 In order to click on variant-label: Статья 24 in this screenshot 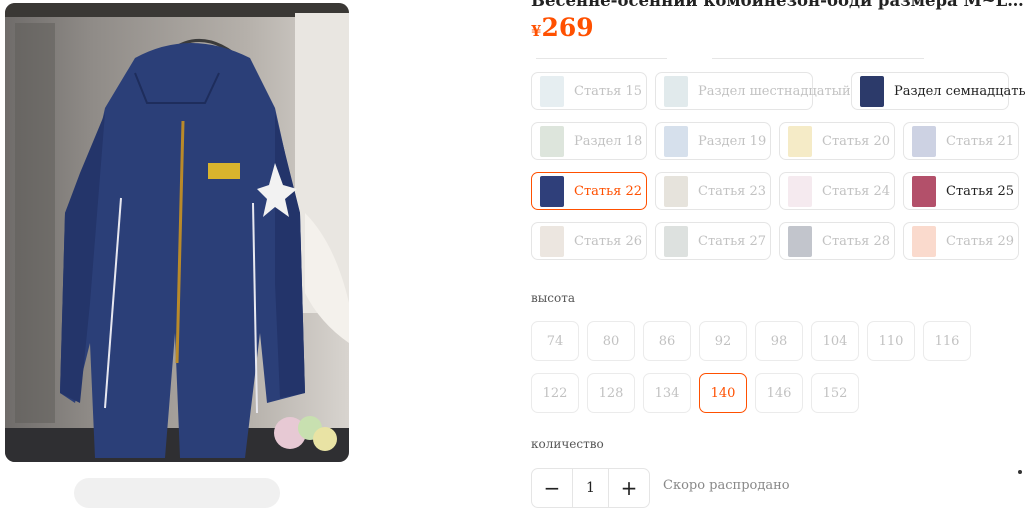, I will do `click(856, 191)`.